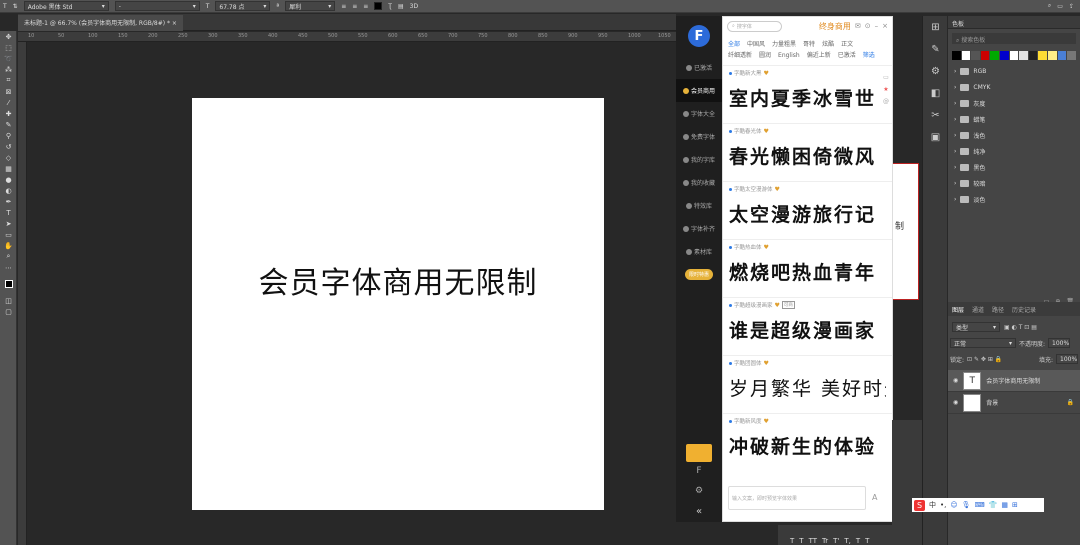 Image resolution: width=1080 pixels, height=545 pixels. I want to click on swatch-folder: › 较暗, so click(1014, 183).